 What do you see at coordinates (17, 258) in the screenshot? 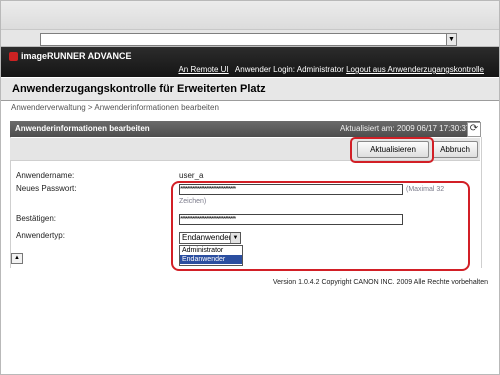
I see `scroll-to-top-icon: ▲` at bounding box center [17, 258].